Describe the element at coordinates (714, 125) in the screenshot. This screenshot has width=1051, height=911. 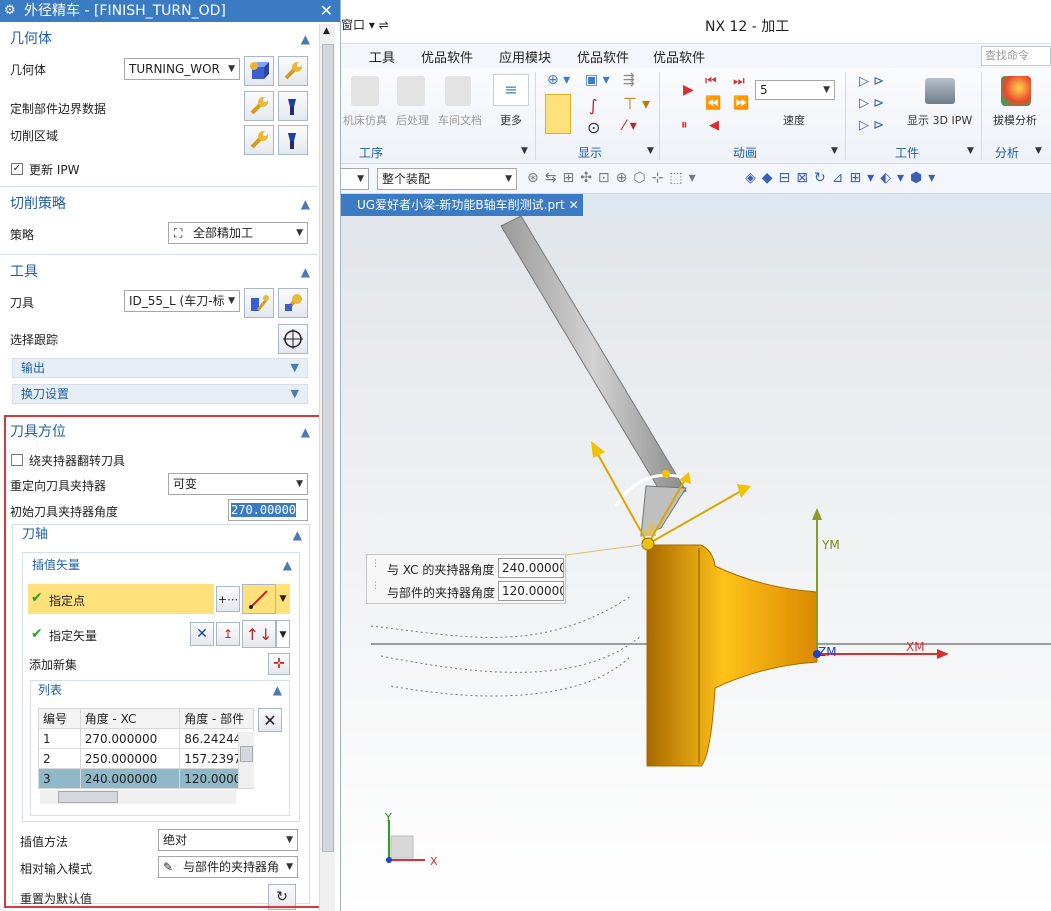
I see `back-icon: ◀` at that location.